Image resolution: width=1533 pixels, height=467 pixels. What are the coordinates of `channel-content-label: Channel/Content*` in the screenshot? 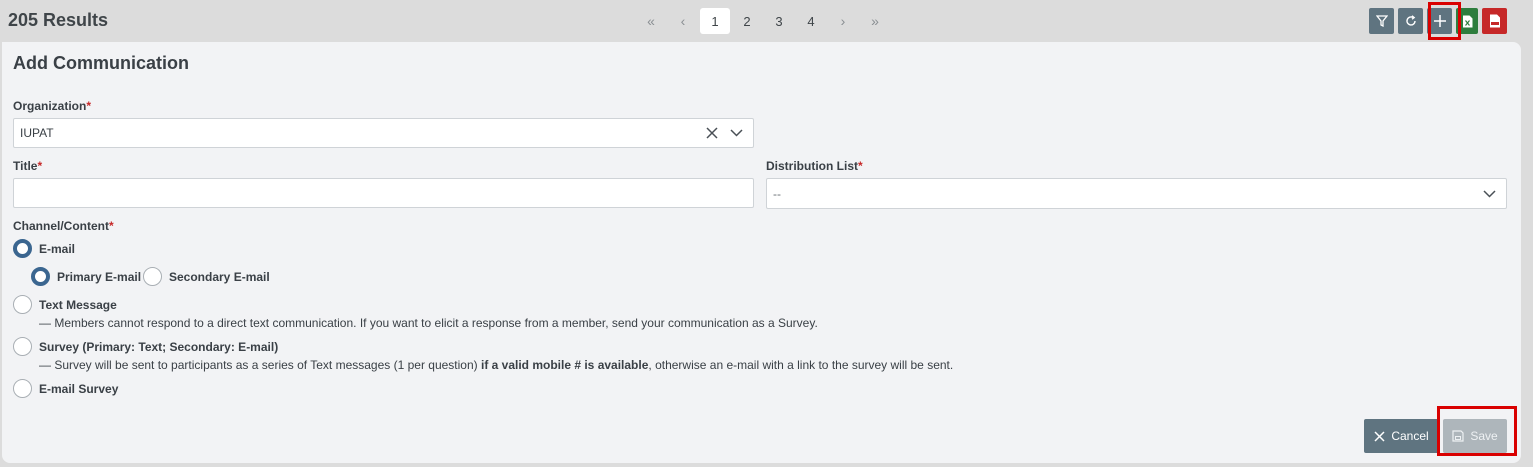 It's located at (63, 226).